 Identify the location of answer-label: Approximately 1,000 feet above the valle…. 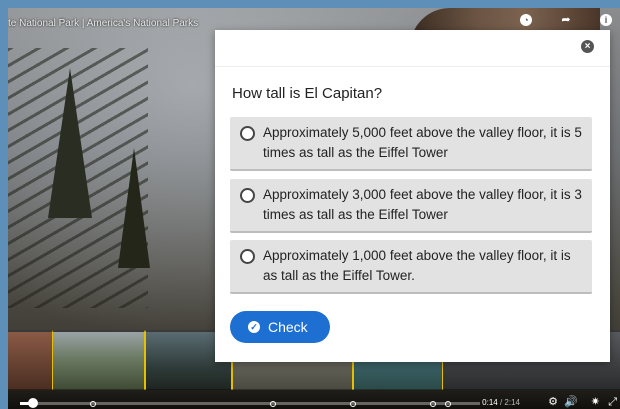
(417, 265).